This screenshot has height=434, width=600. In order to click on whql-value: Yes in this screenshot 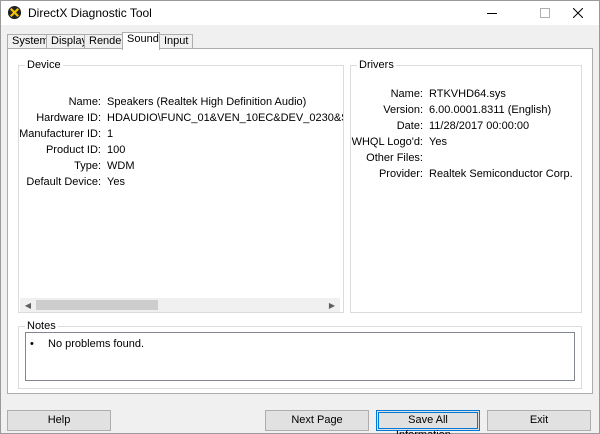, I will do `click(438, 142)`.